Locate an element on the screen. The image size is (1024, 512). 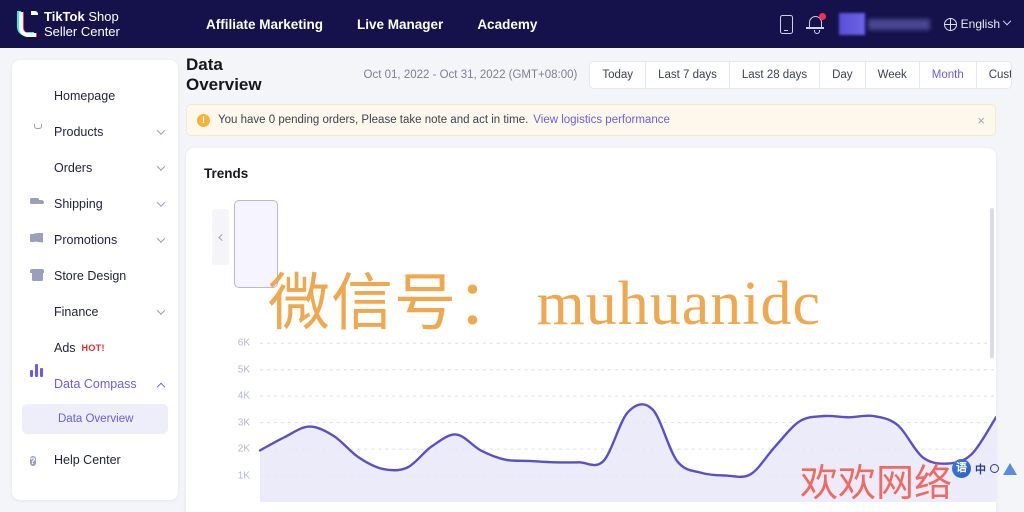
range-button-custom: Custom is located at coordinates (994, 75).